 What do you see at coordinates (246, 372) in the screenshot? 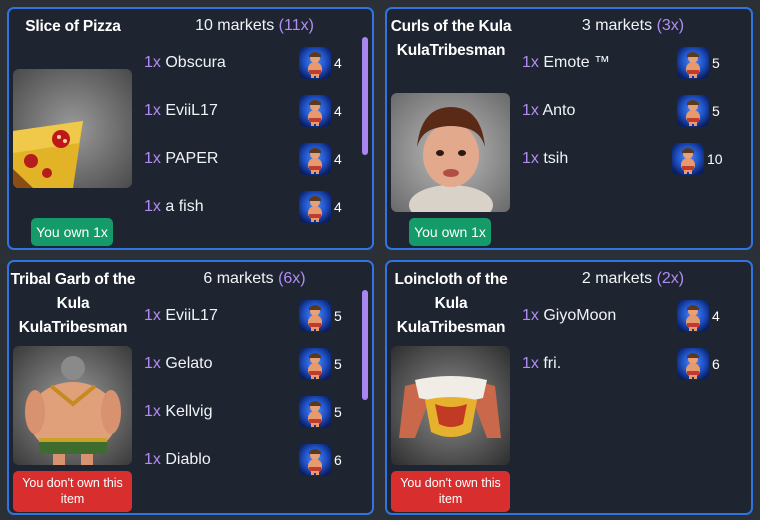
I see `market-row: 1x Gelato 5` at bounding box center [246, 372].